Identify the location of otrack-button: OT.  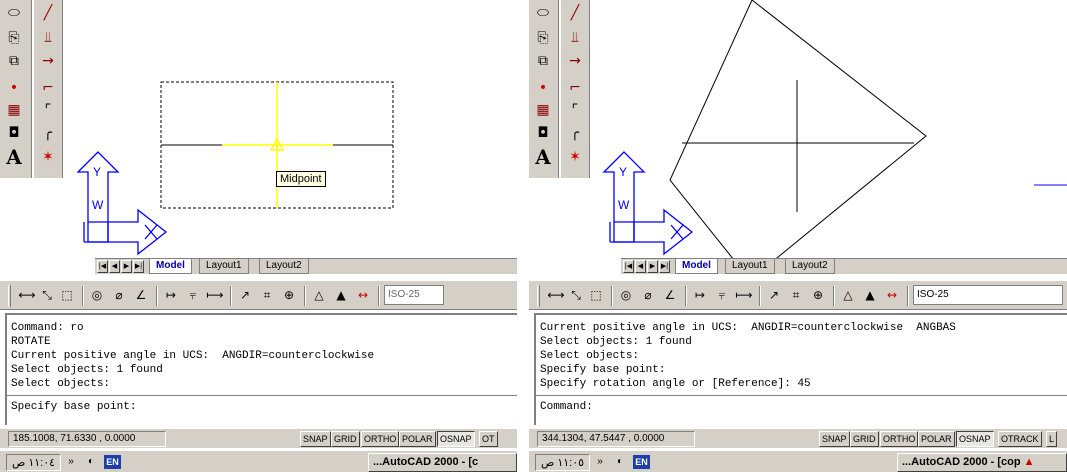
(488, 439).